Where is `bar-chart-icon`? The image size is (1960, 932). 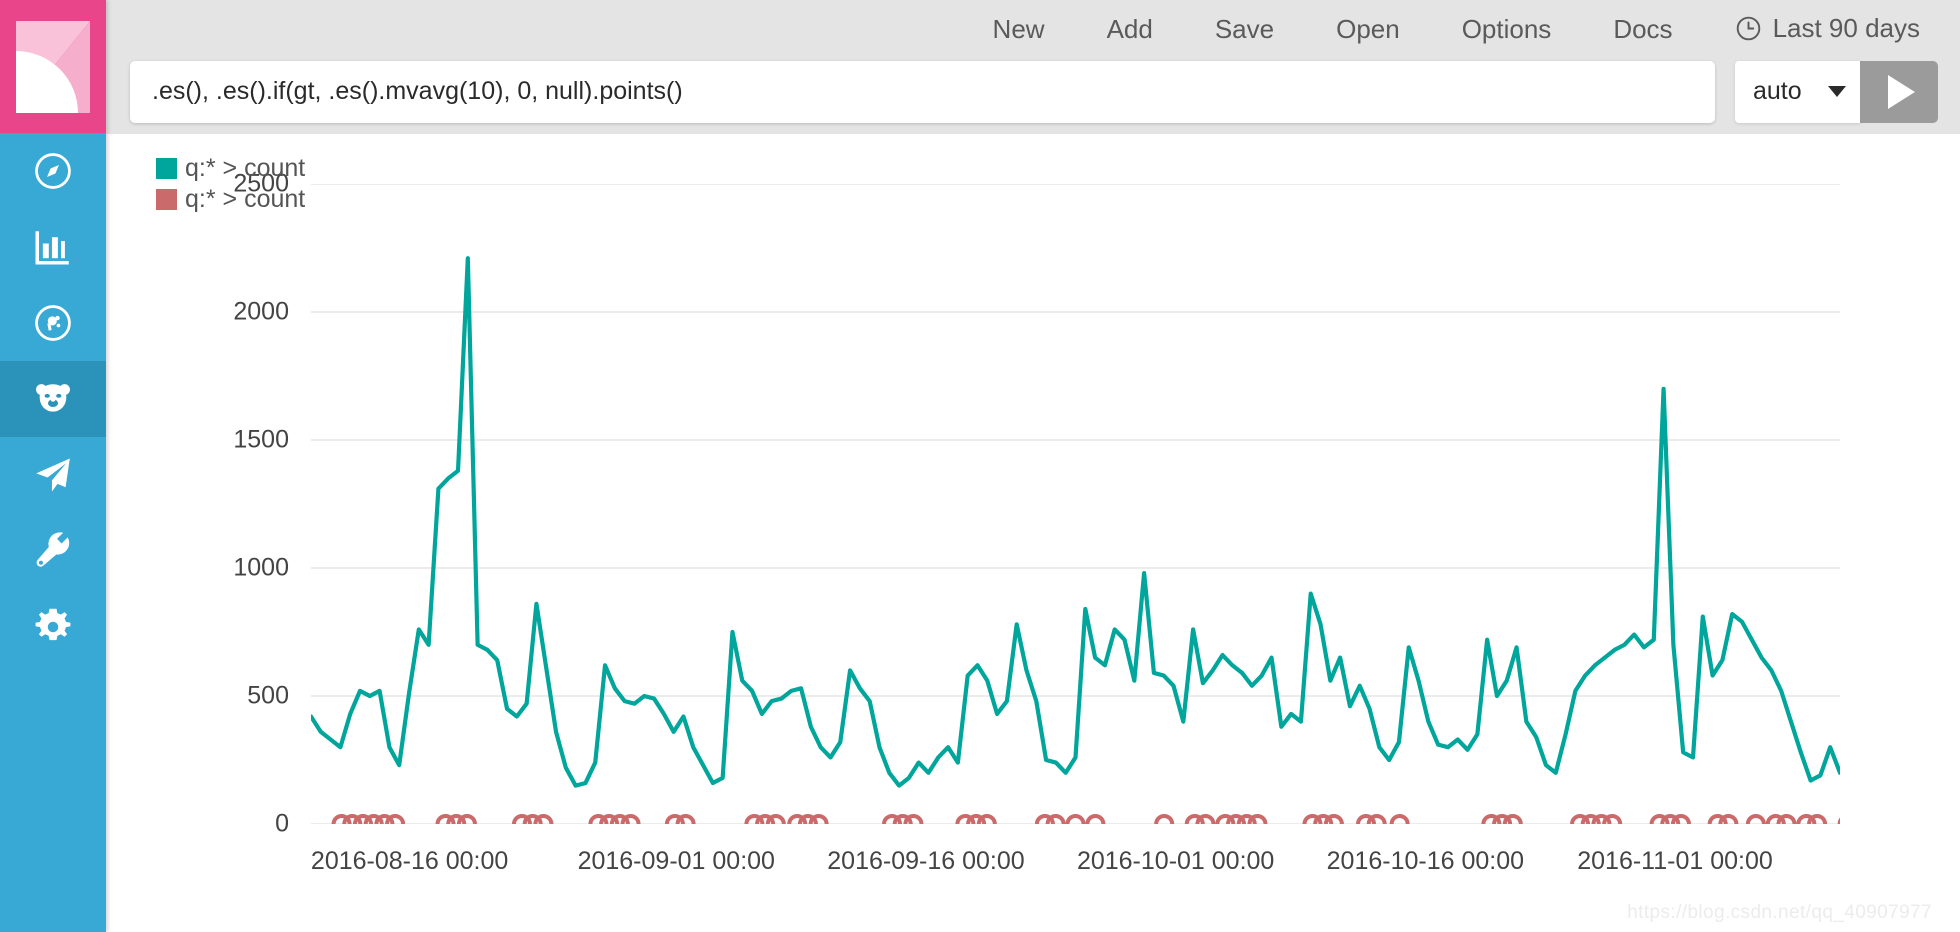 bar-chart-icon is located at coordinates (53, 247).